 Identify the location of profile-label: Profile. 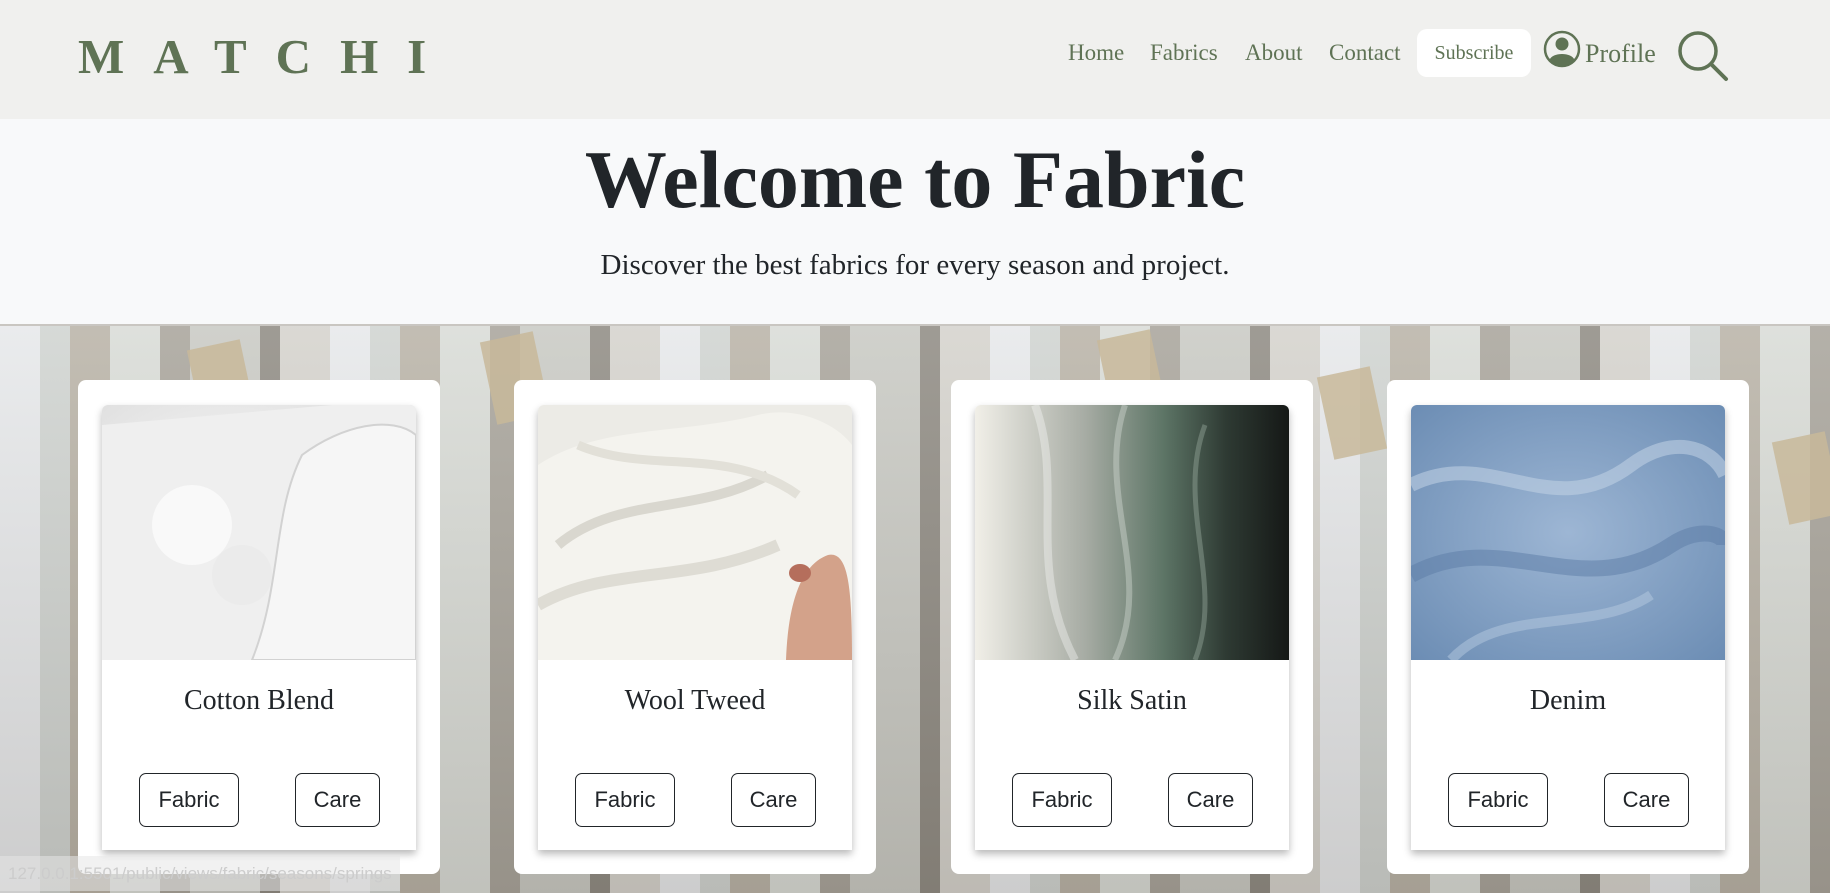
(1620, 53).